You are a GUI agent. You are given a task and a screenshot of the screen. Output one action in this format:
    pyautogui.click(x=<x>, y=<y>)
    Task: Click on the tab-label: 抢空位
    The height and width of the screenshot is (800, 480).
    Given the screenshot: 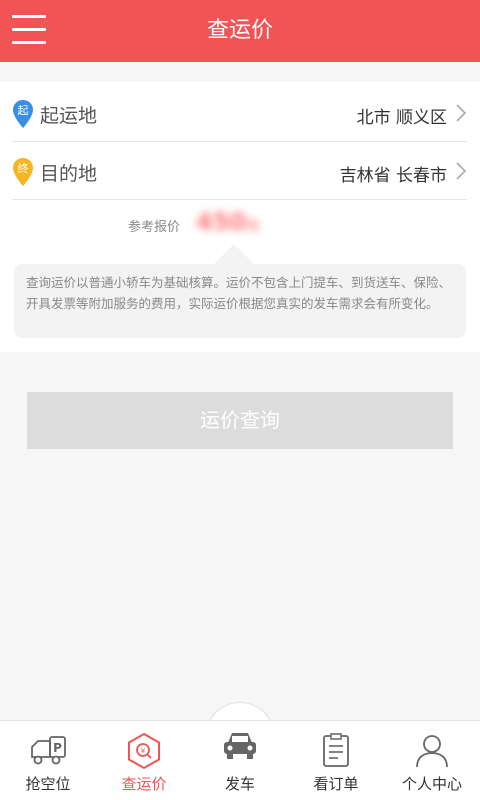 What is the action you would take?
    pyautogui.click(x=48, y=784)
    